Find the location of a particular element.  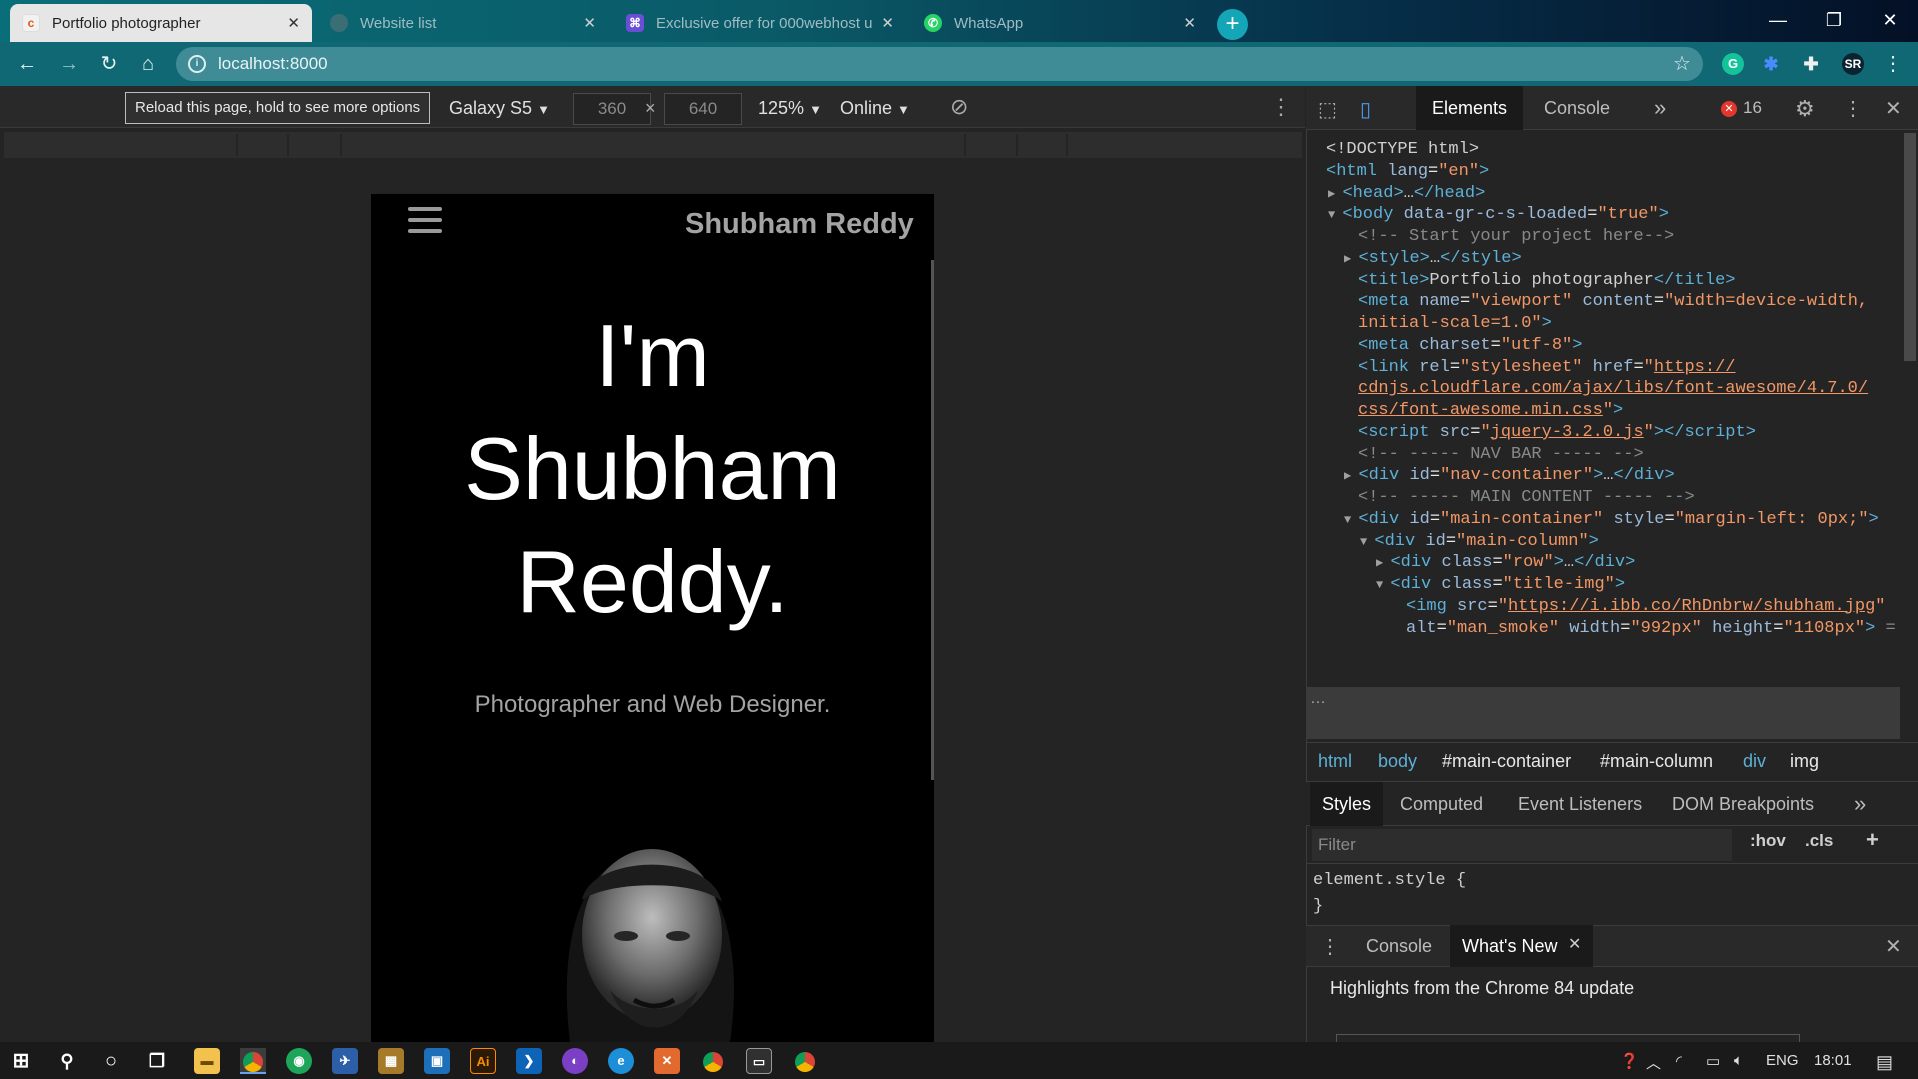

back-arrow-icon: ← is located at coordinates (27, 64).